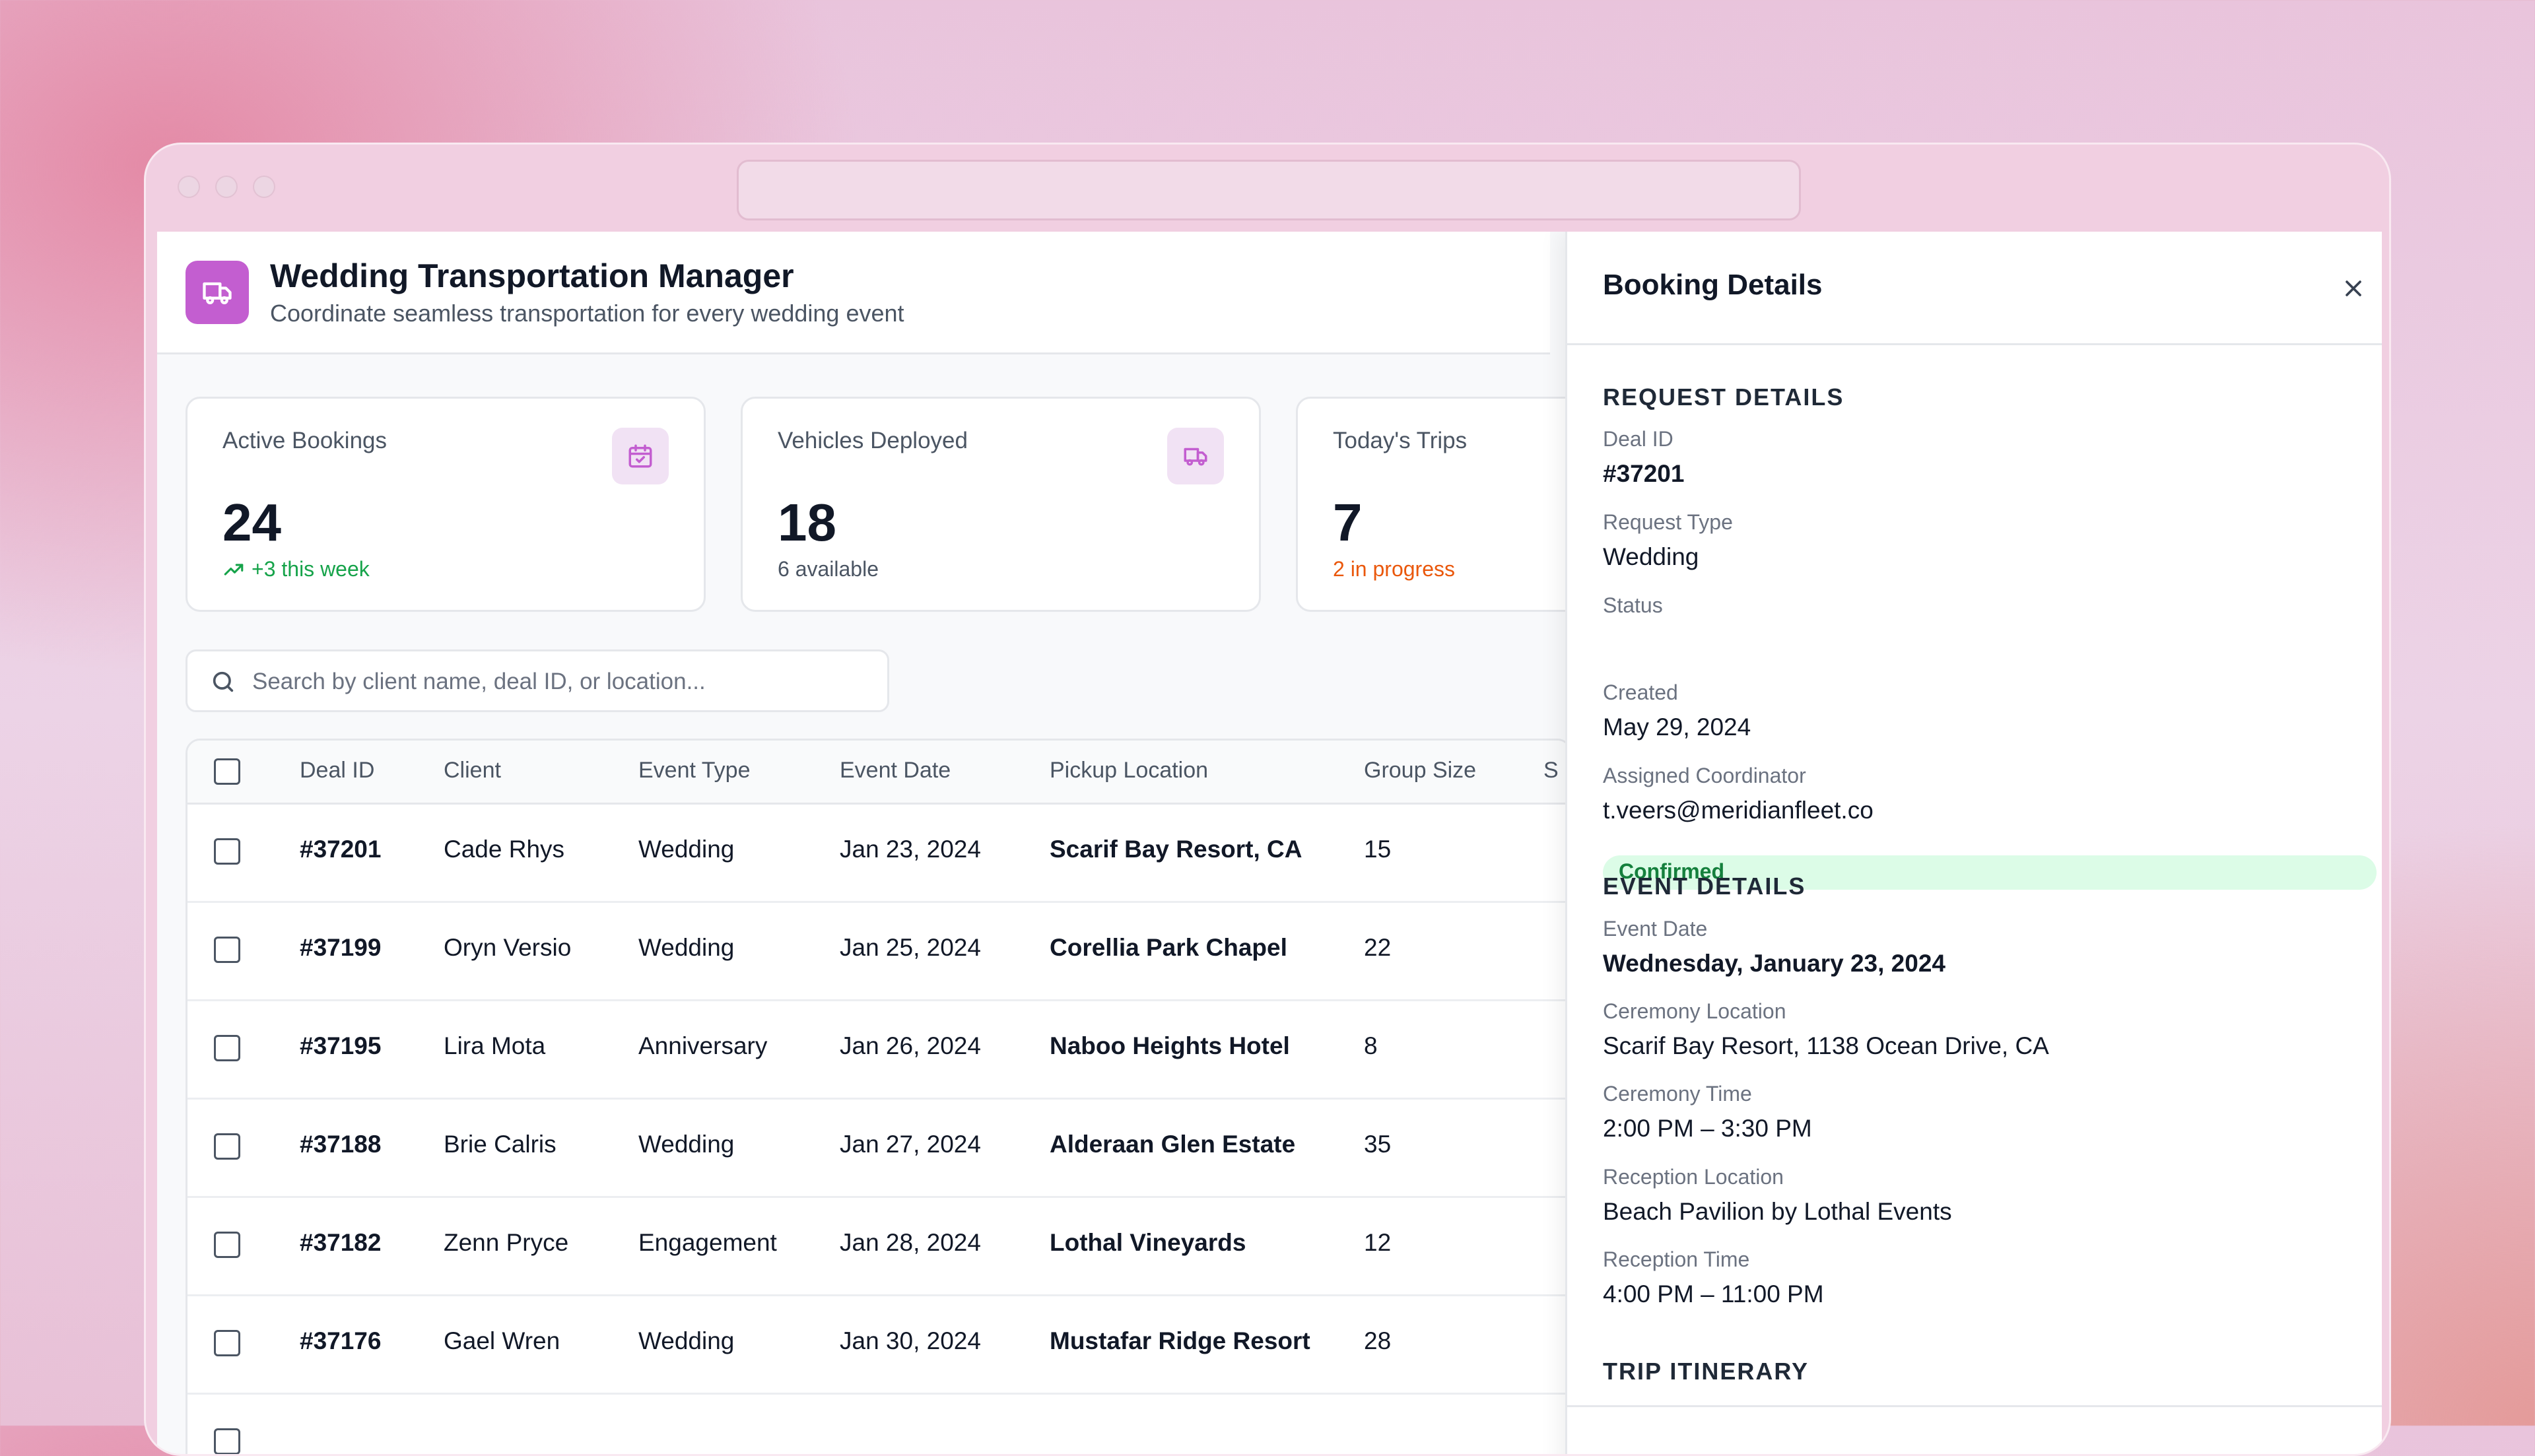 Image resolution: width=2535 pixels, height=1456 pixels. What do you see at coordinates (1704, 775) in the screenshot?
I see `coordinator-label: Assigned Coordinator` at bounding box center [1704, 775].